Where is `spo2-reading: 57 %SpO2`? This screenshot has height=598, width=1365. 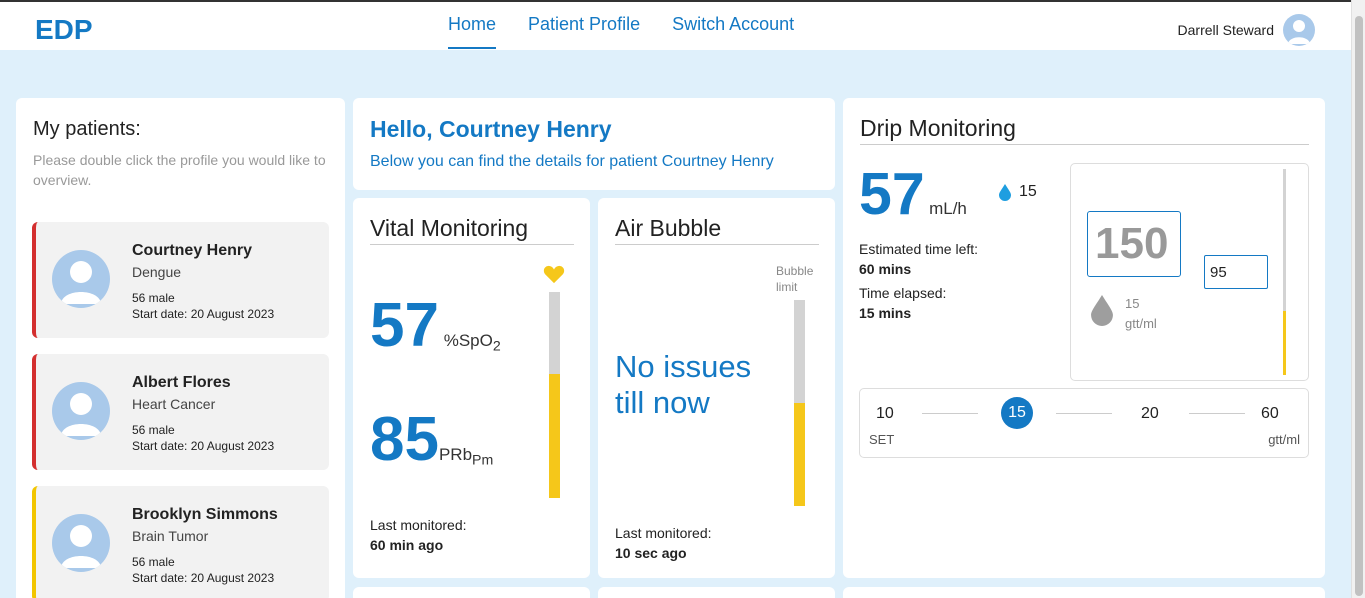 spo2-reading: 57 %SpO2 is located at coordinates (435, 325).